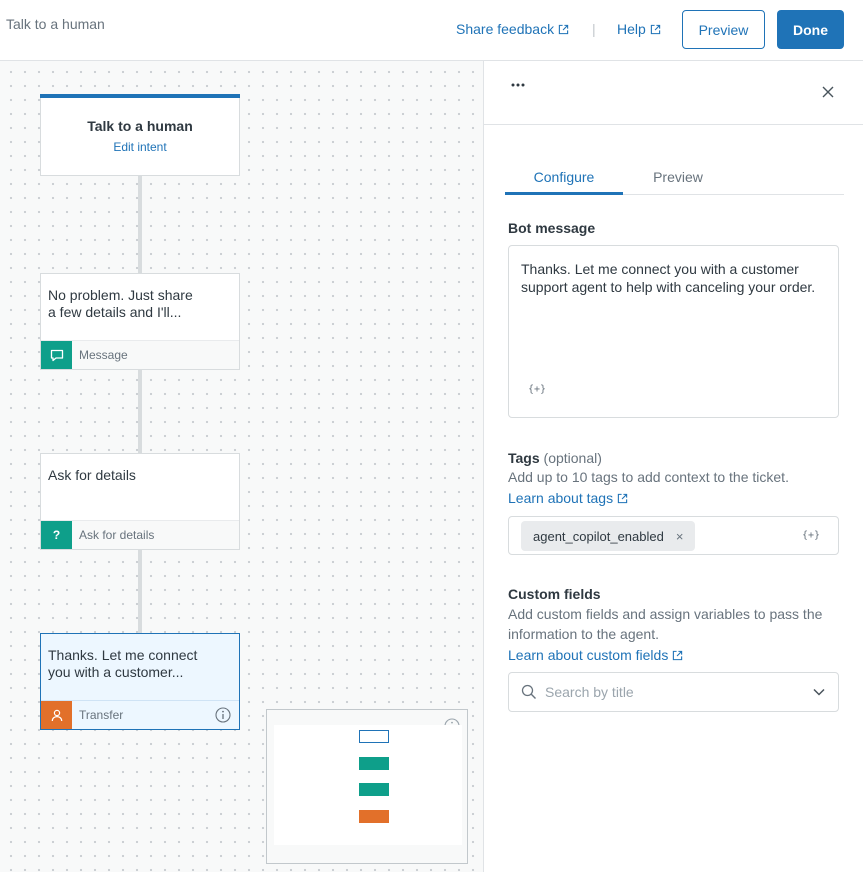 The height and width of the screenshot is (872, 863). I want to click on edit-intent-link: Edit intent, so click(140, 147).